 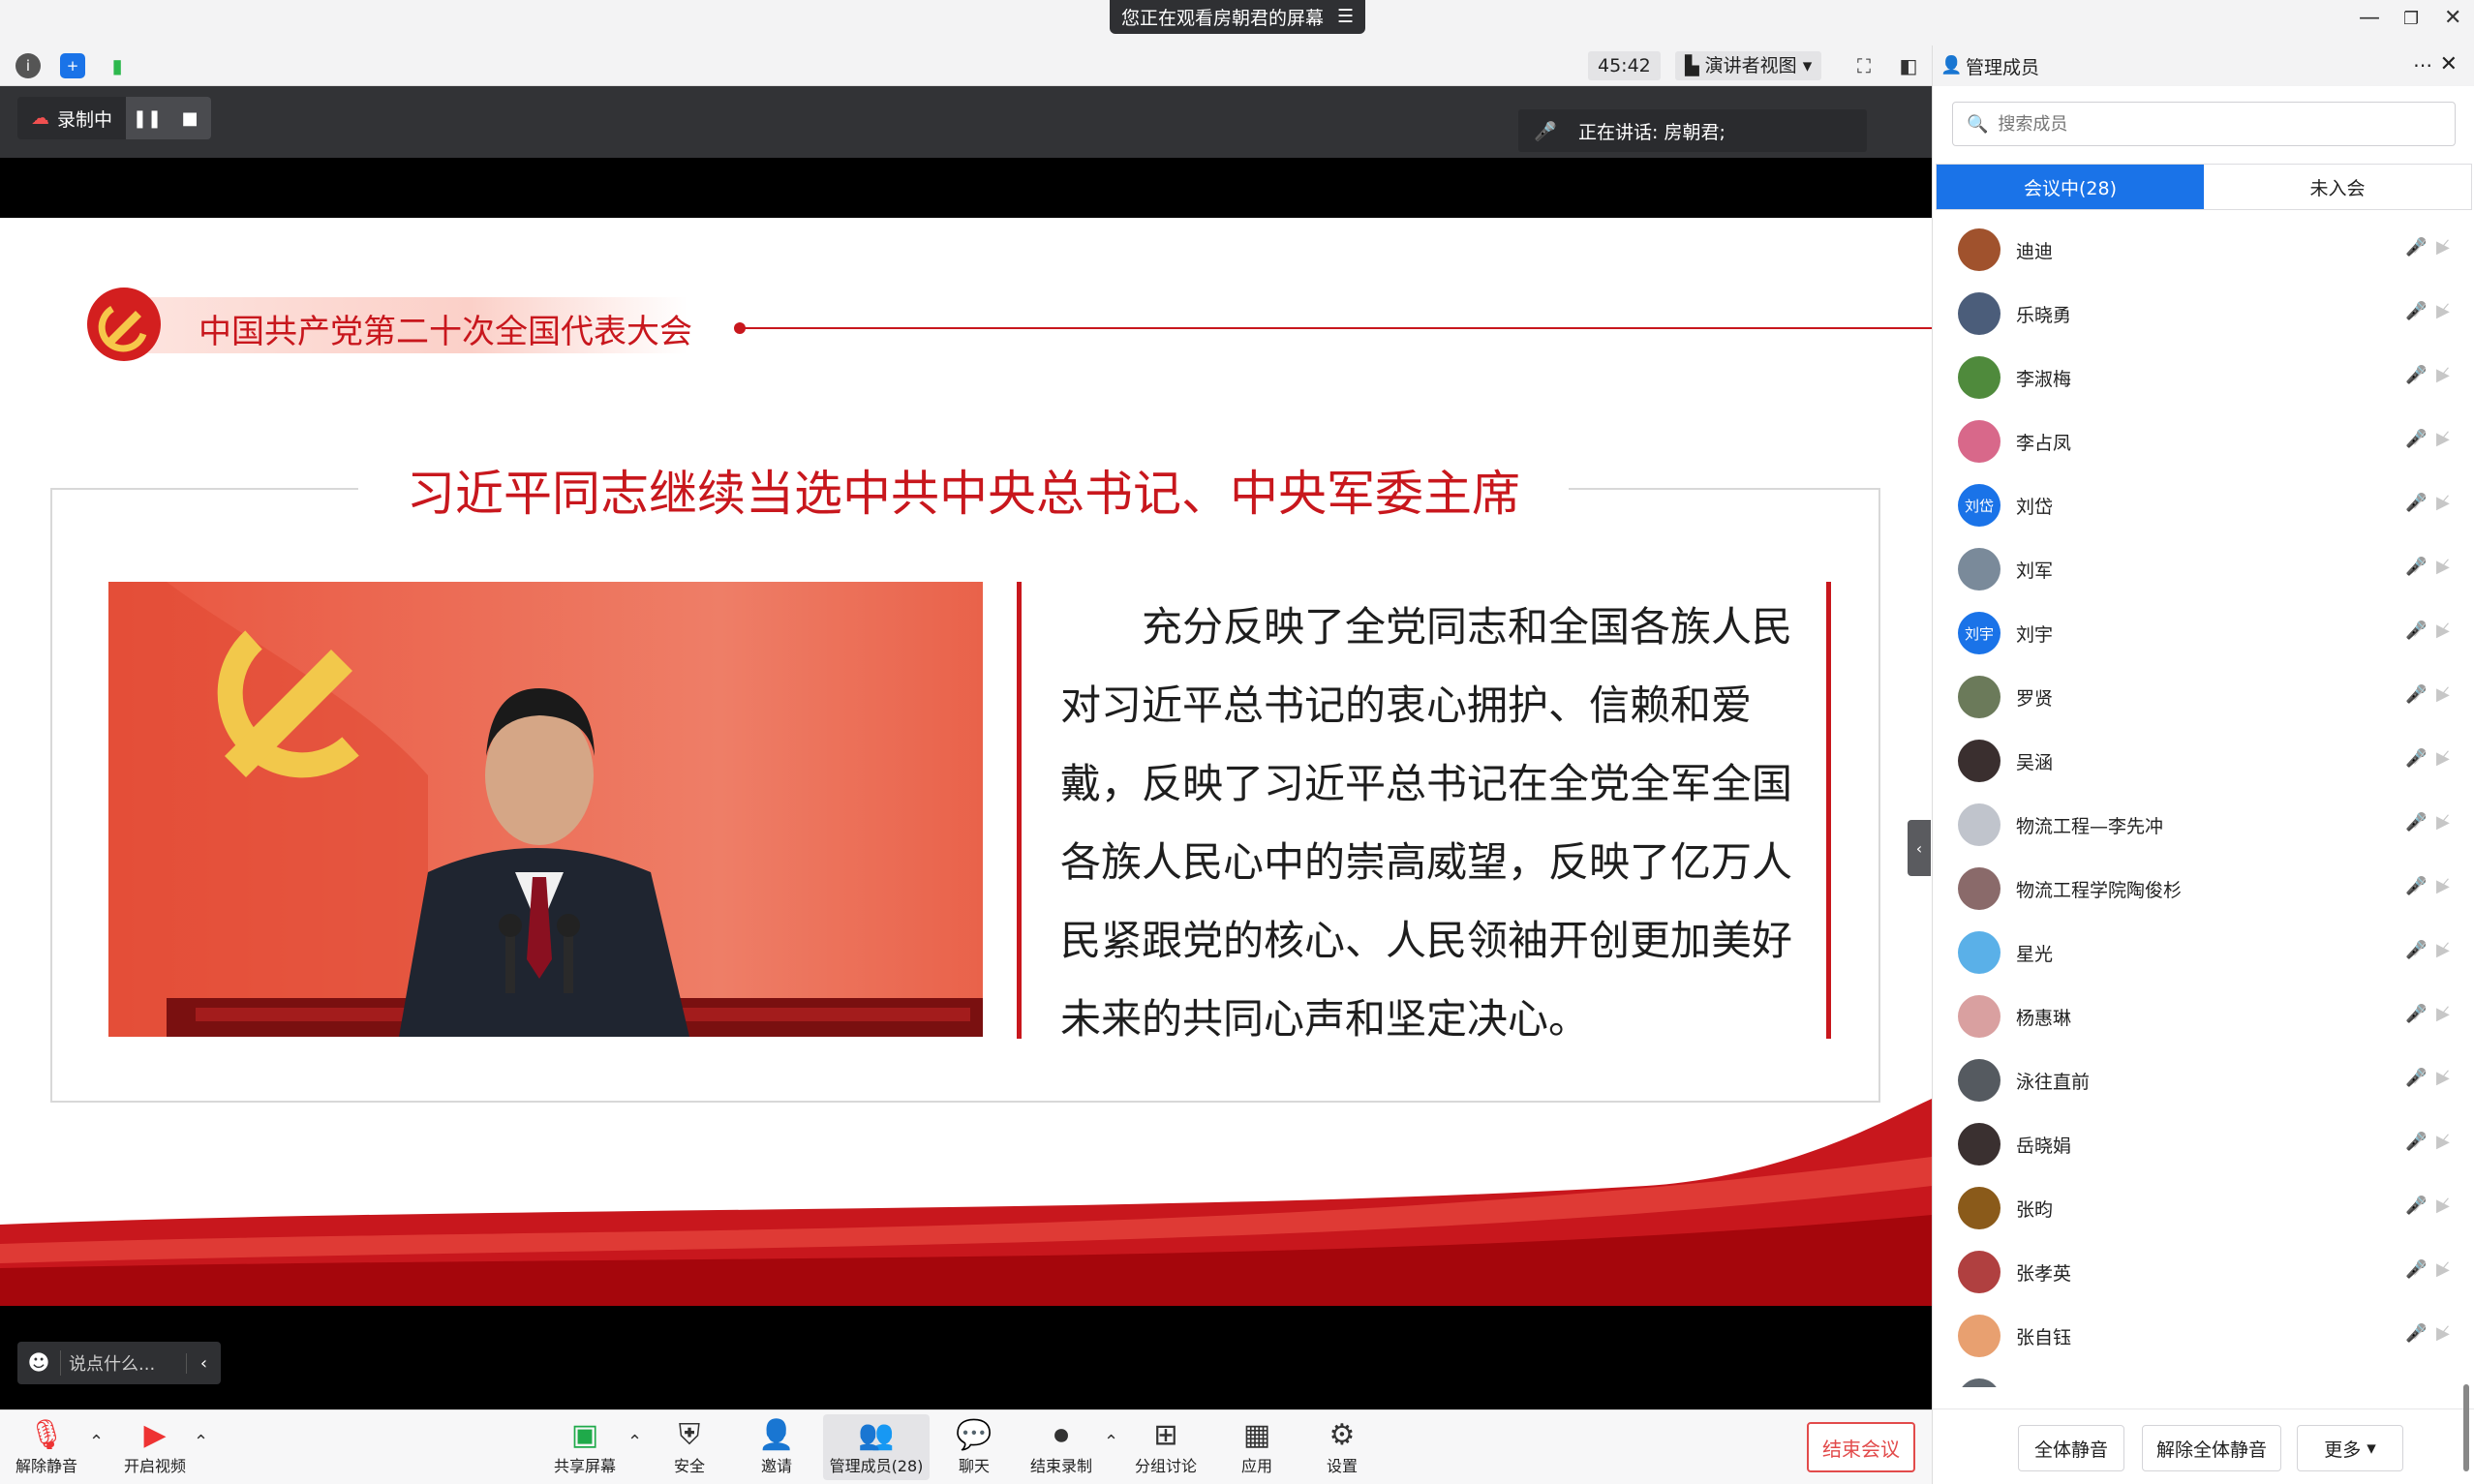 What do you see at coordinates (2203, 1080) in the screenshot?
I see `member-row: 泳往直前 🎤̸ ▶̸` at bounding box center [2203, 1080].